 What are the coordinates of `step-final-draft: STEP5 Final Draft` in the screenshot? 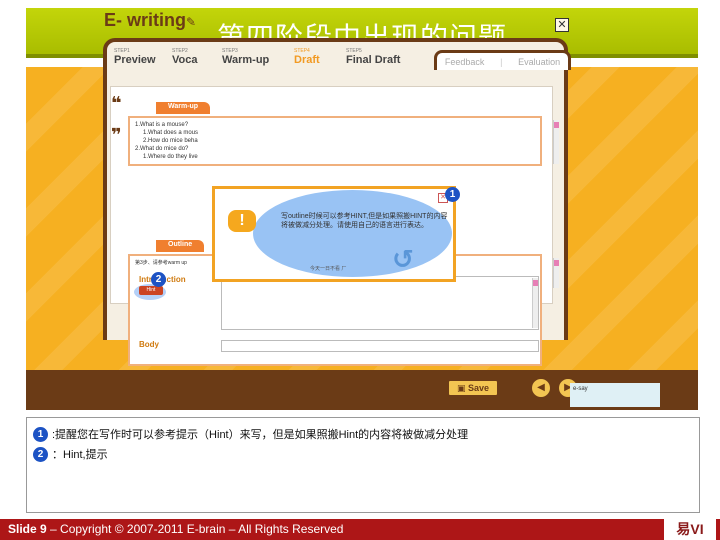 It's located at (380, 63).